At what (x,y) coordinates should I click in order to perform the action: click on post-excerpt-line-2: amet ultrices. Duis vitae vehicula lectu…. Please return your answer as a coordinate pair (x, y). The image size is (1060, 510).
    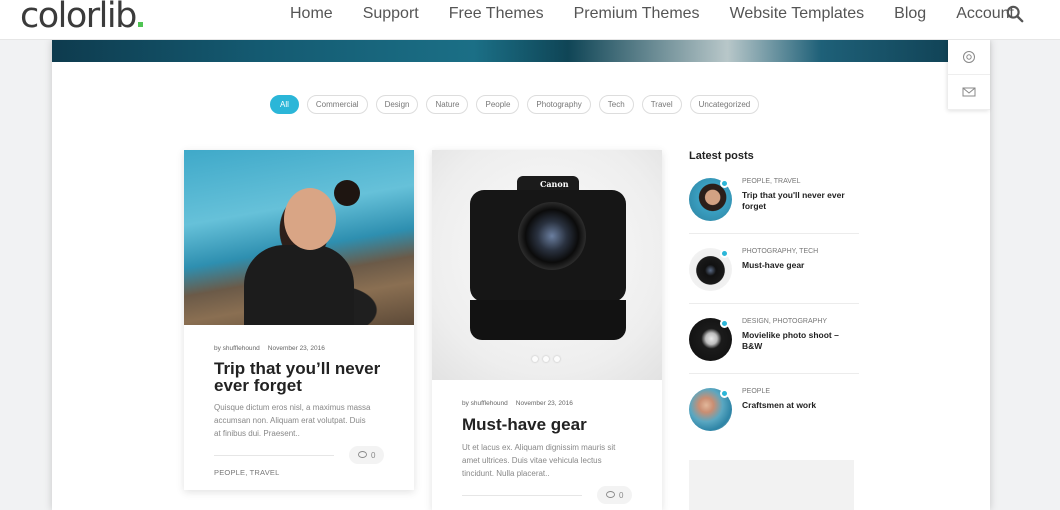
    Looking at the image, I should click on (532, 460).